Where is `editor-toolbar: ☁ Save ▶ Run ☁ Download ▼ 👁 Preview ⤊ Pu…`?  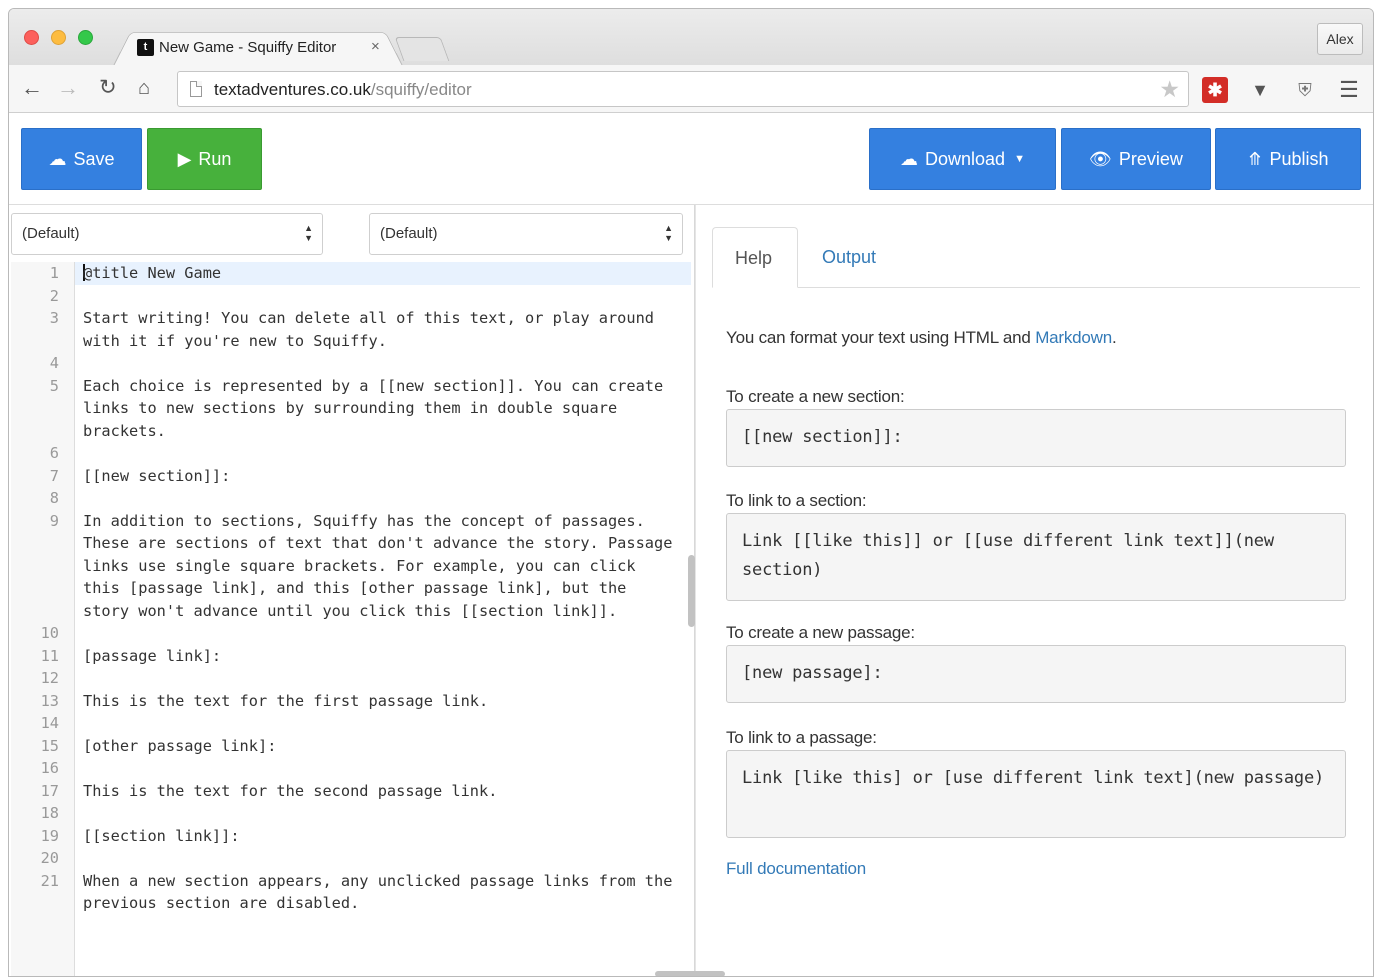 editor-toolbar: ☁ Save ▶ Run ☁ Download ▼ 👁 Preview ⤊ Pu… is located at coordinates (691, 159).